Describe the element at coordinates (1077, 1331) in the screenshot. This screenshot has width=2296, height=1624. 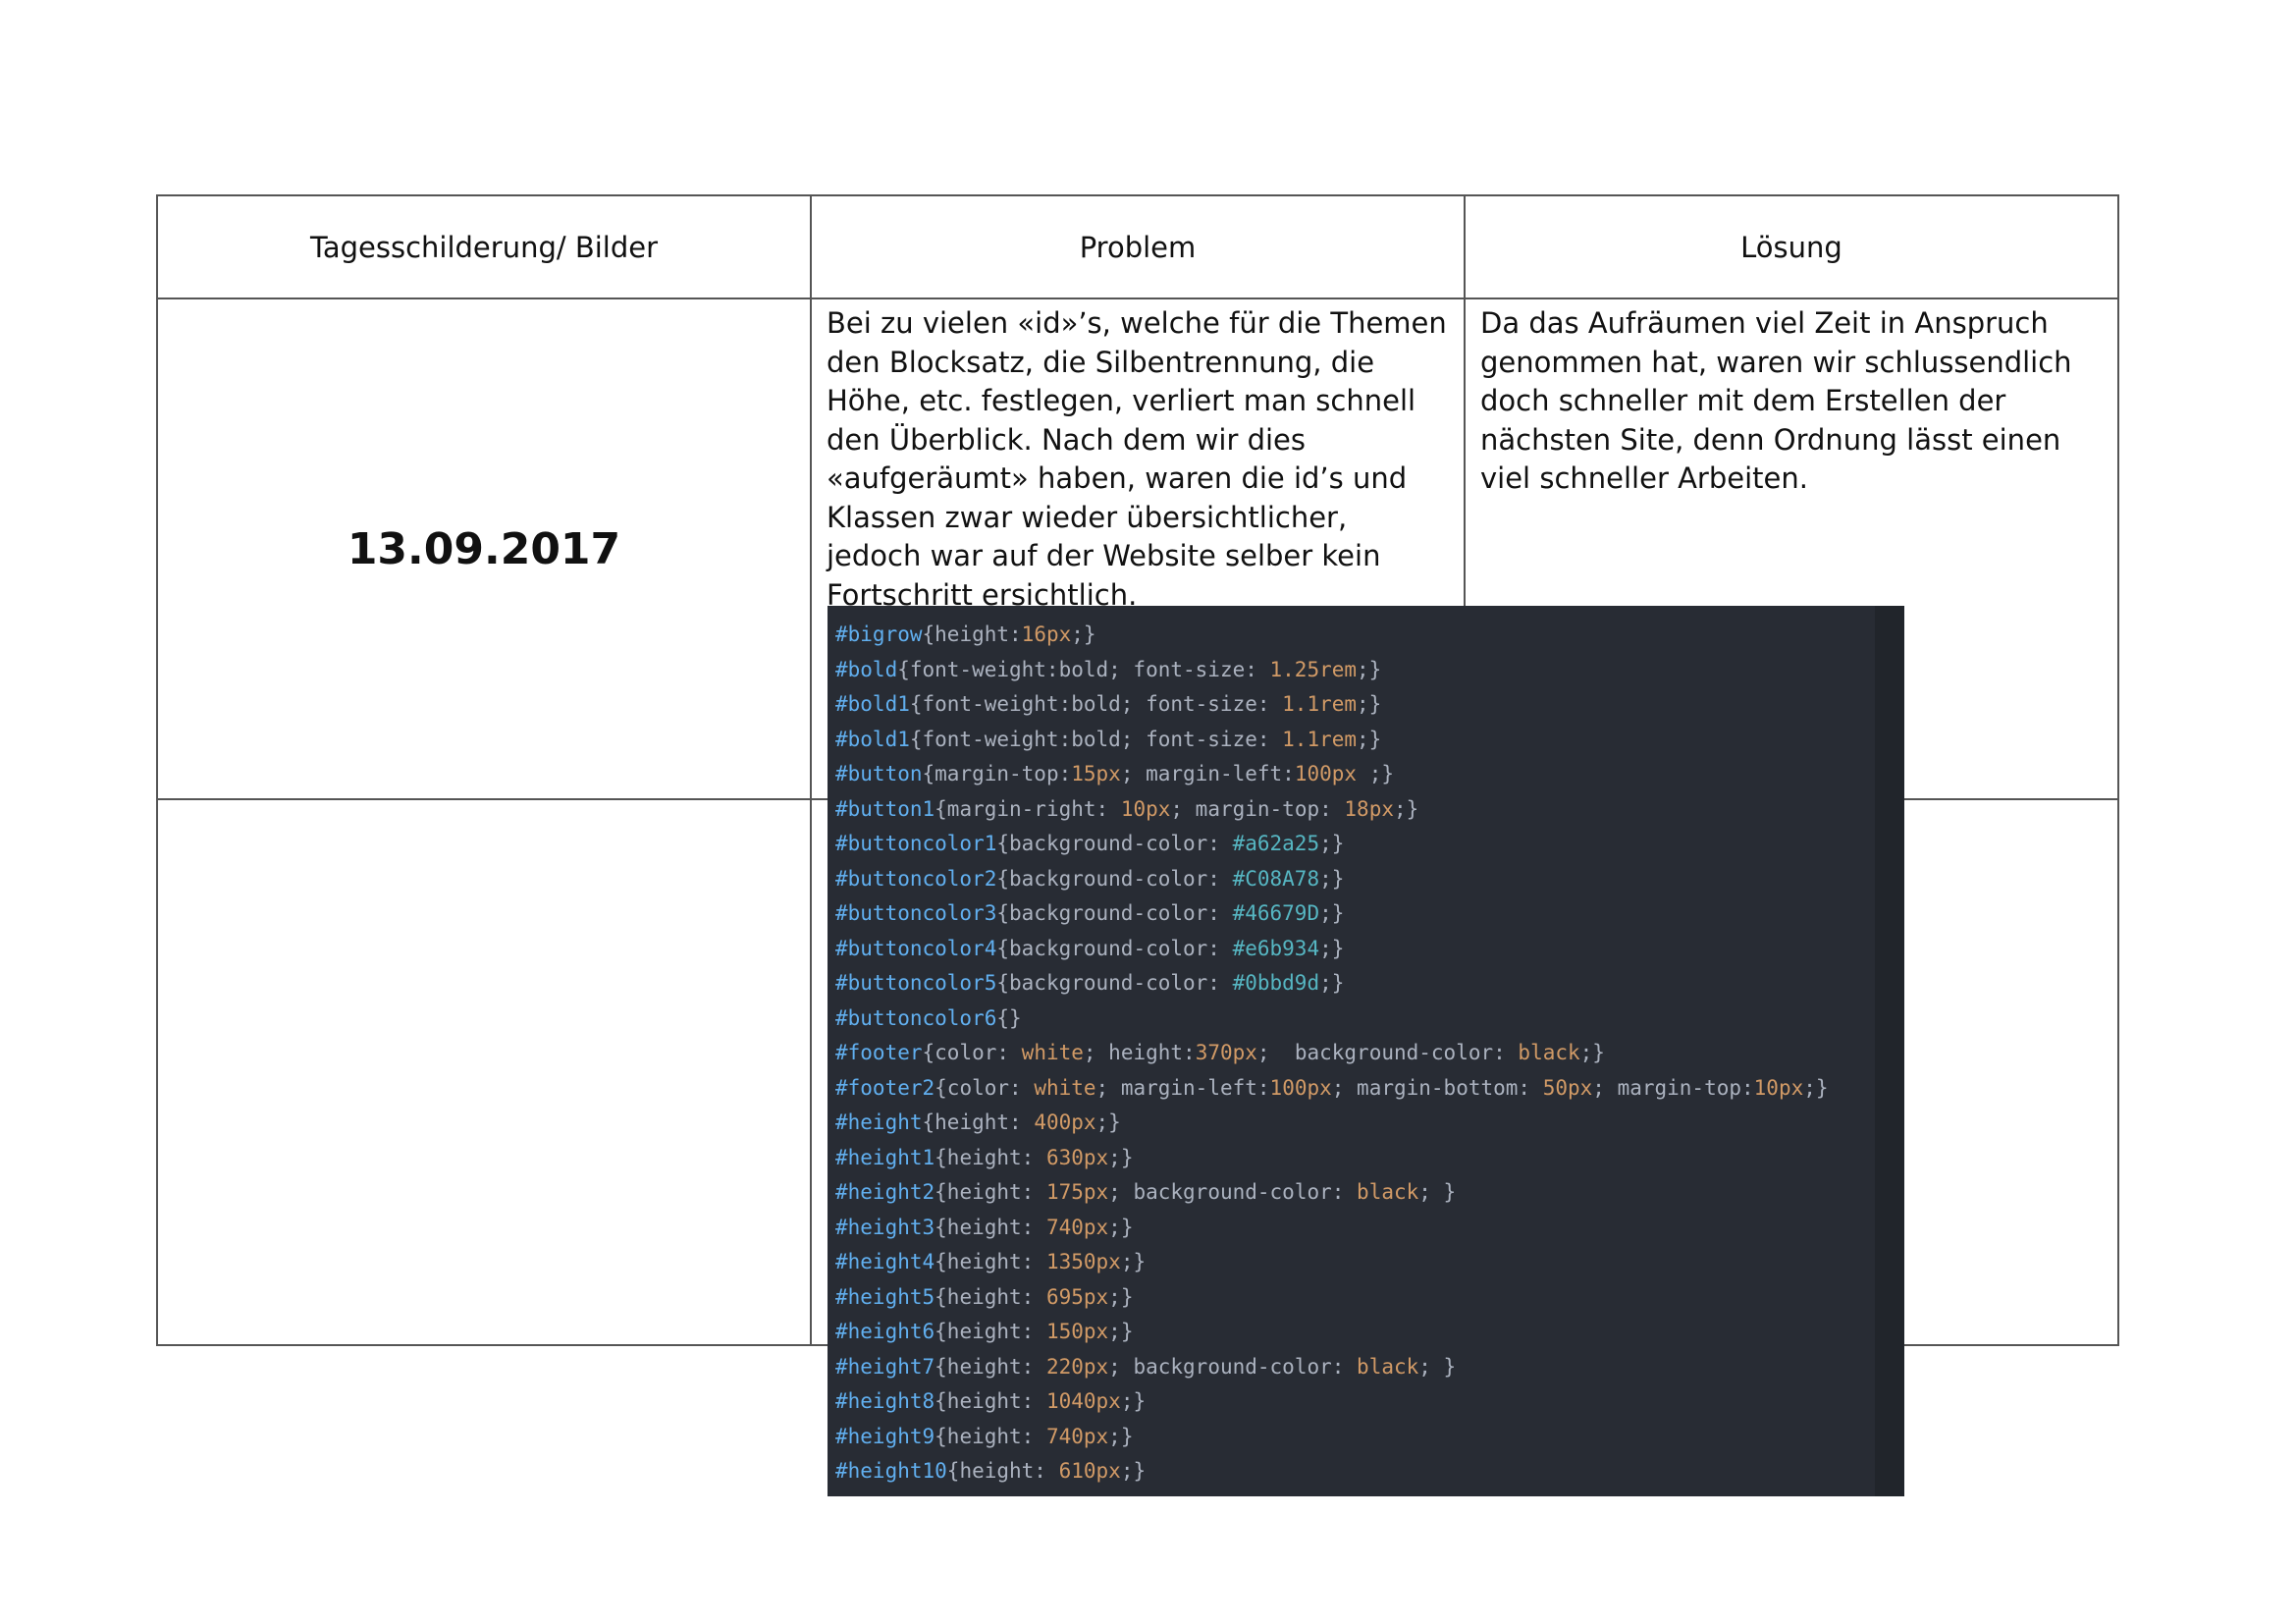
I see `code-token: 150px` at that location.